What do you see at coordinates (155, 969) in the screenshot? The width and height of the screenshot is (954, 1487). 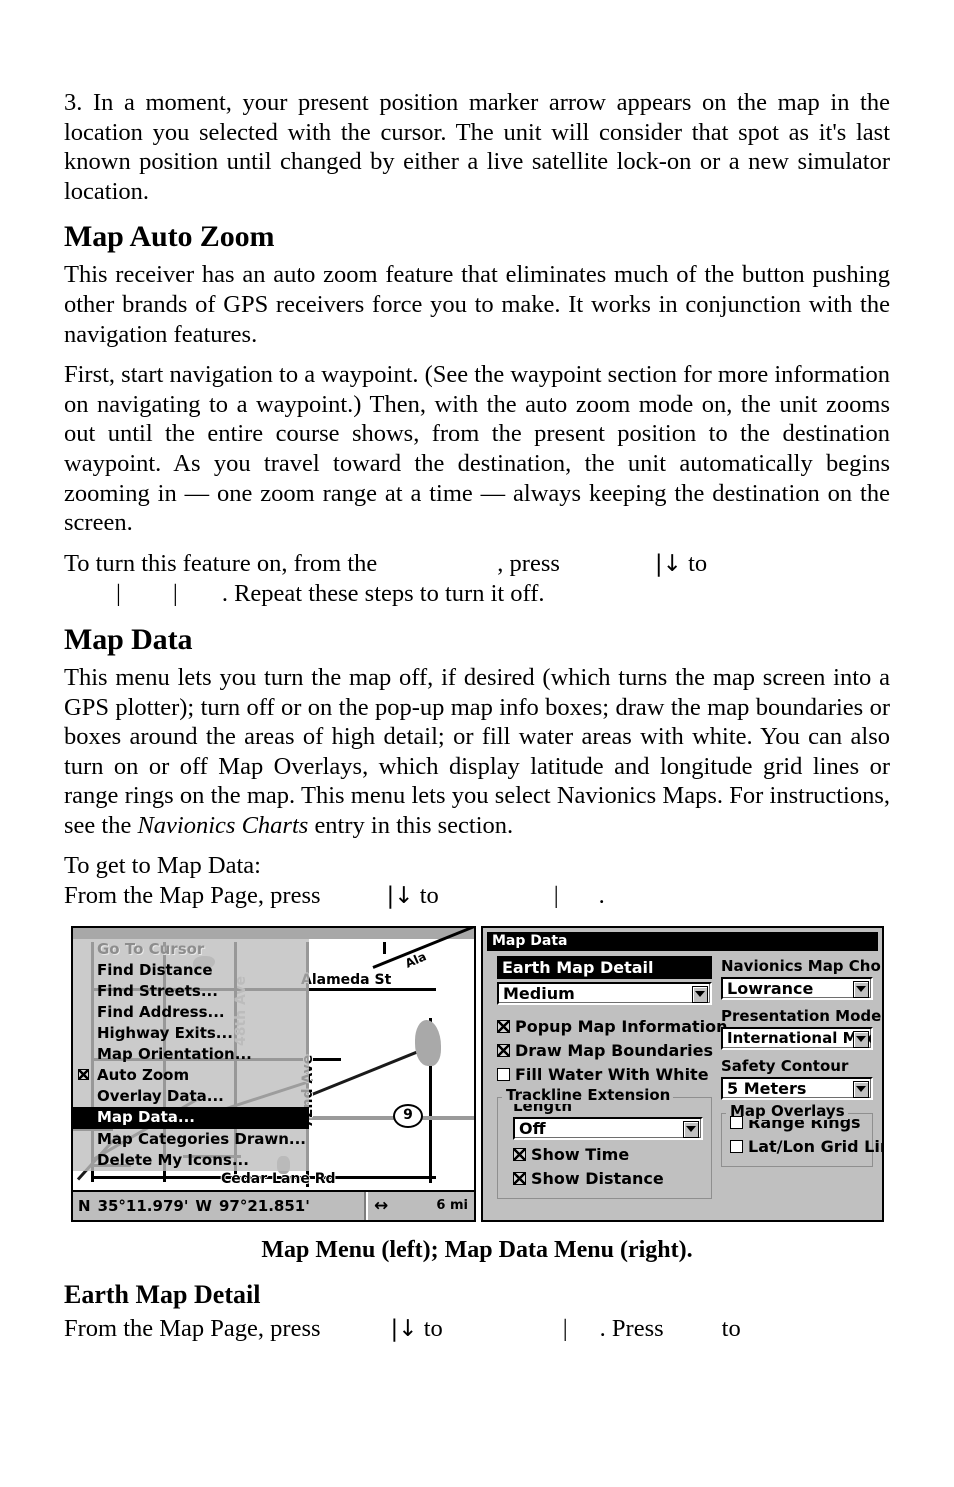 I see `menu-item-label: Find Distance` at bounding box center [155, 969].